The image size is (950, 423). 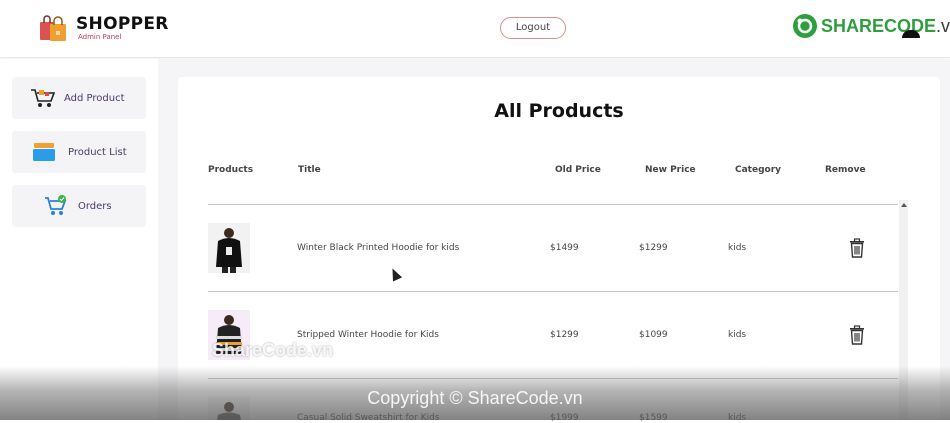 I want to click on column-header-products: Products, so click(x=231, y=170).